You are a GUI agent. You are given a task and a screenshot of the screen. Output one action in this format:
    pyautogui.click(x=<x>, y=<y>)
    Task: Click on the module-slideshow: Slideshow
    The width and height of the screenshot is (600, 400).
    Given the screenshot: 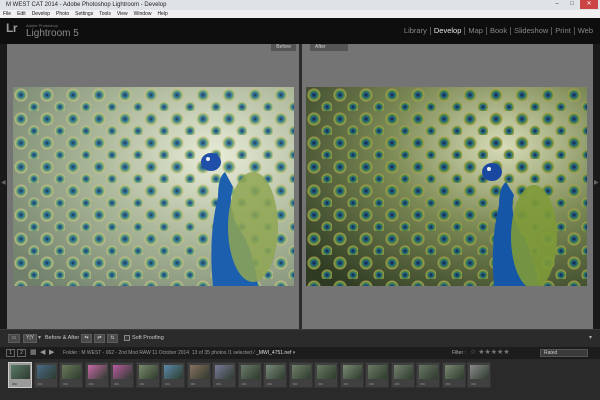 What is the action you would take?
    pyautogui.click(x=532, y=31)
    